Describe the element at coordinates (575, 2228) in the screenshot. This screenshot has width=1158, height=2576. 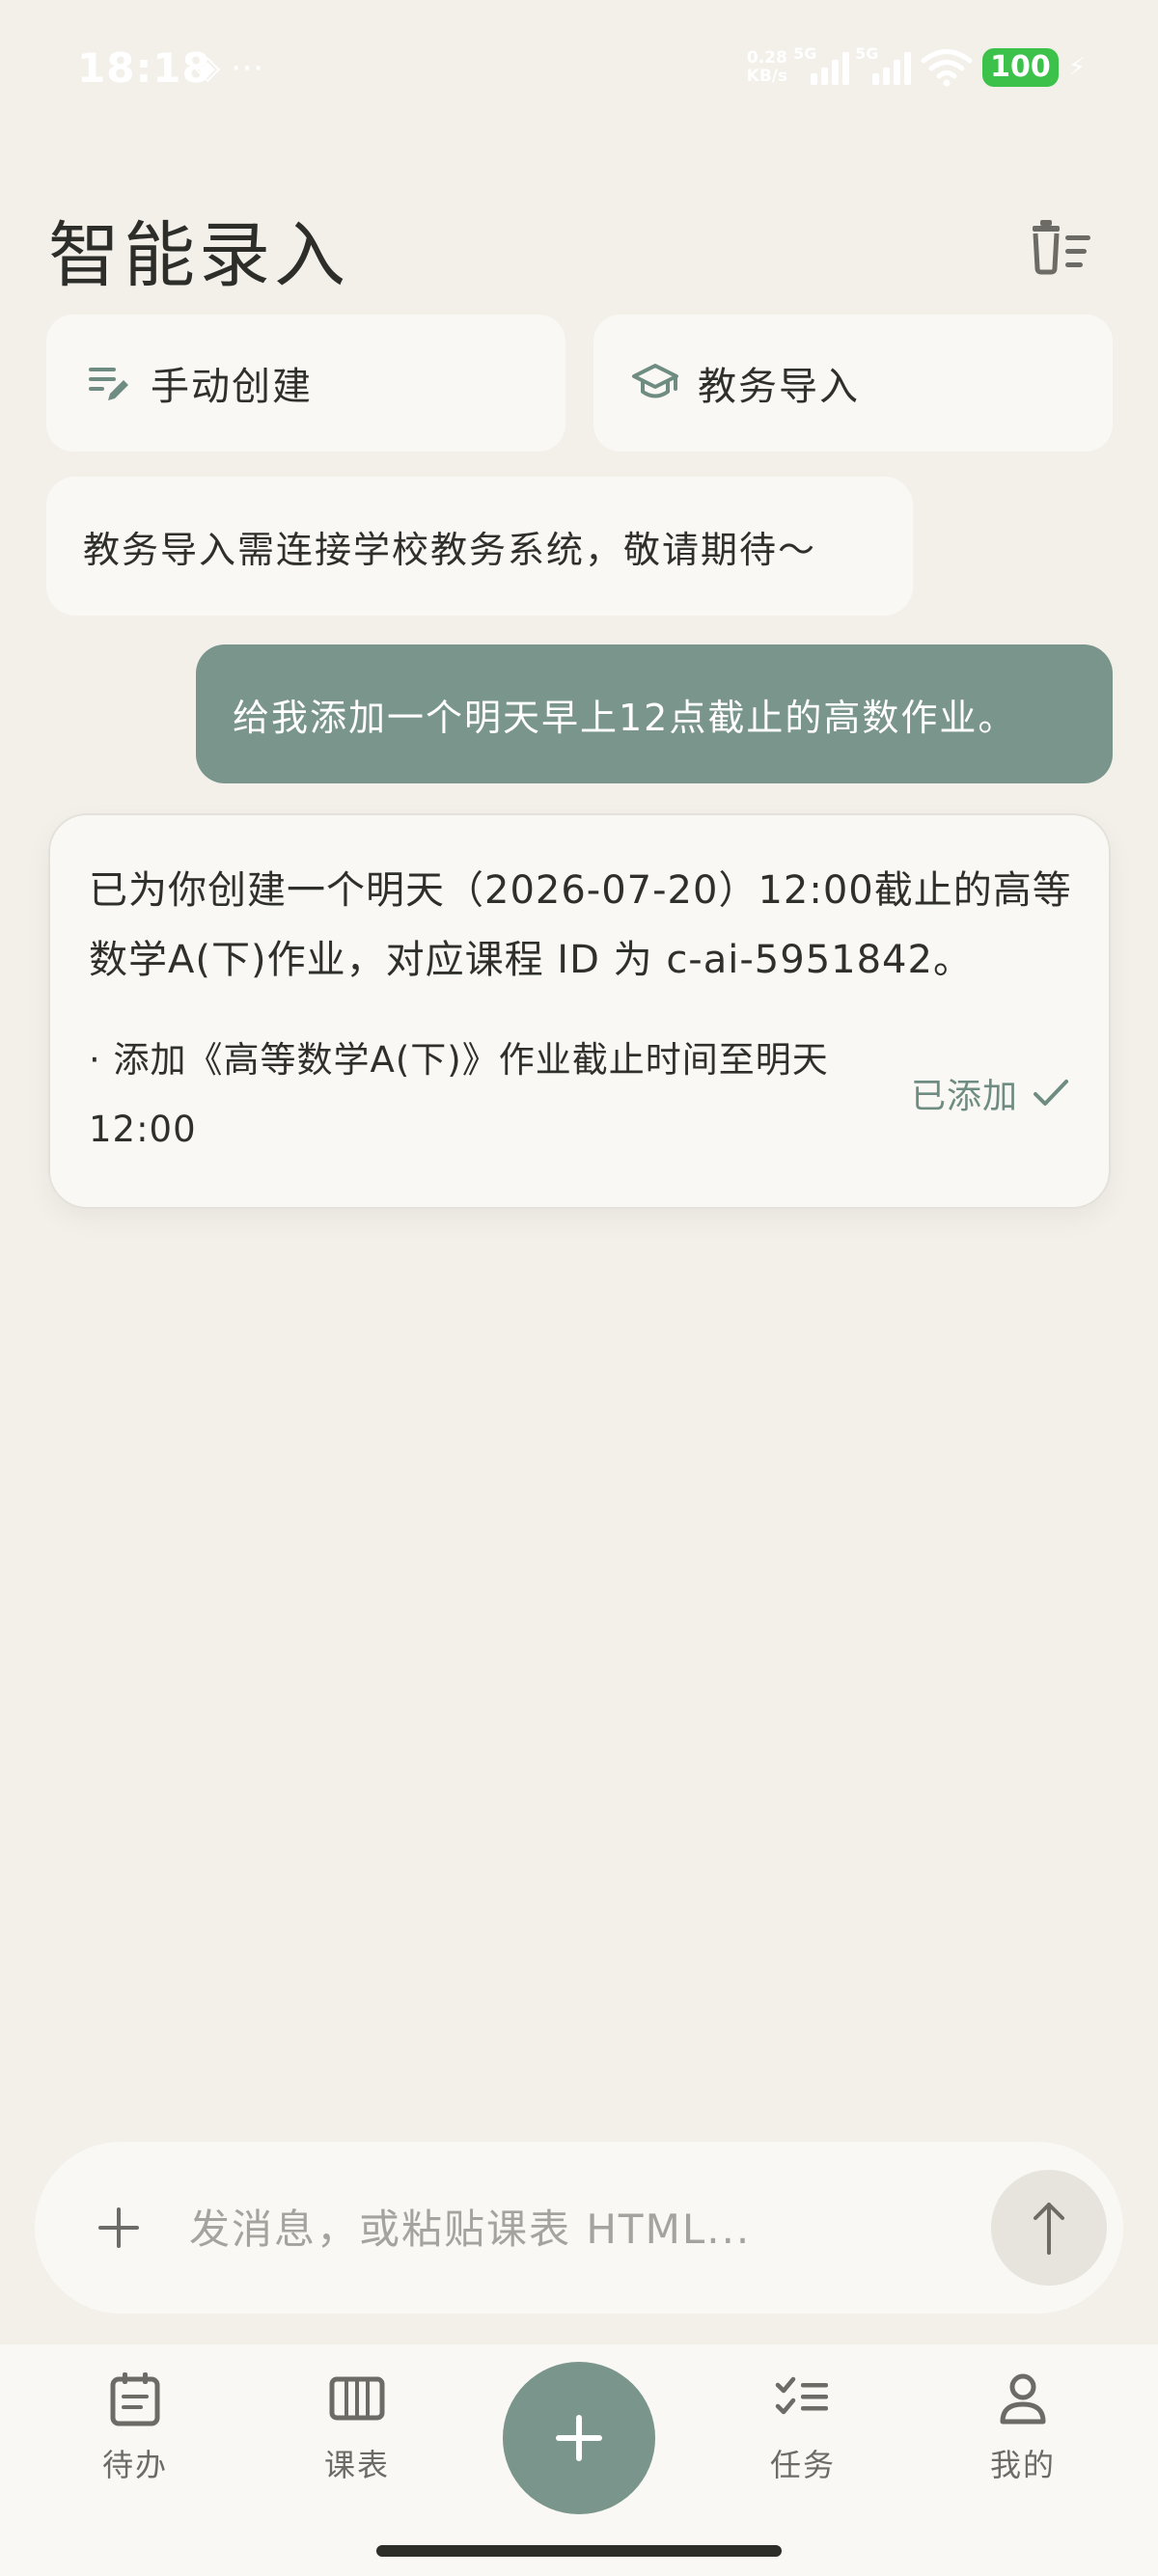
I see `message-input` at that location.